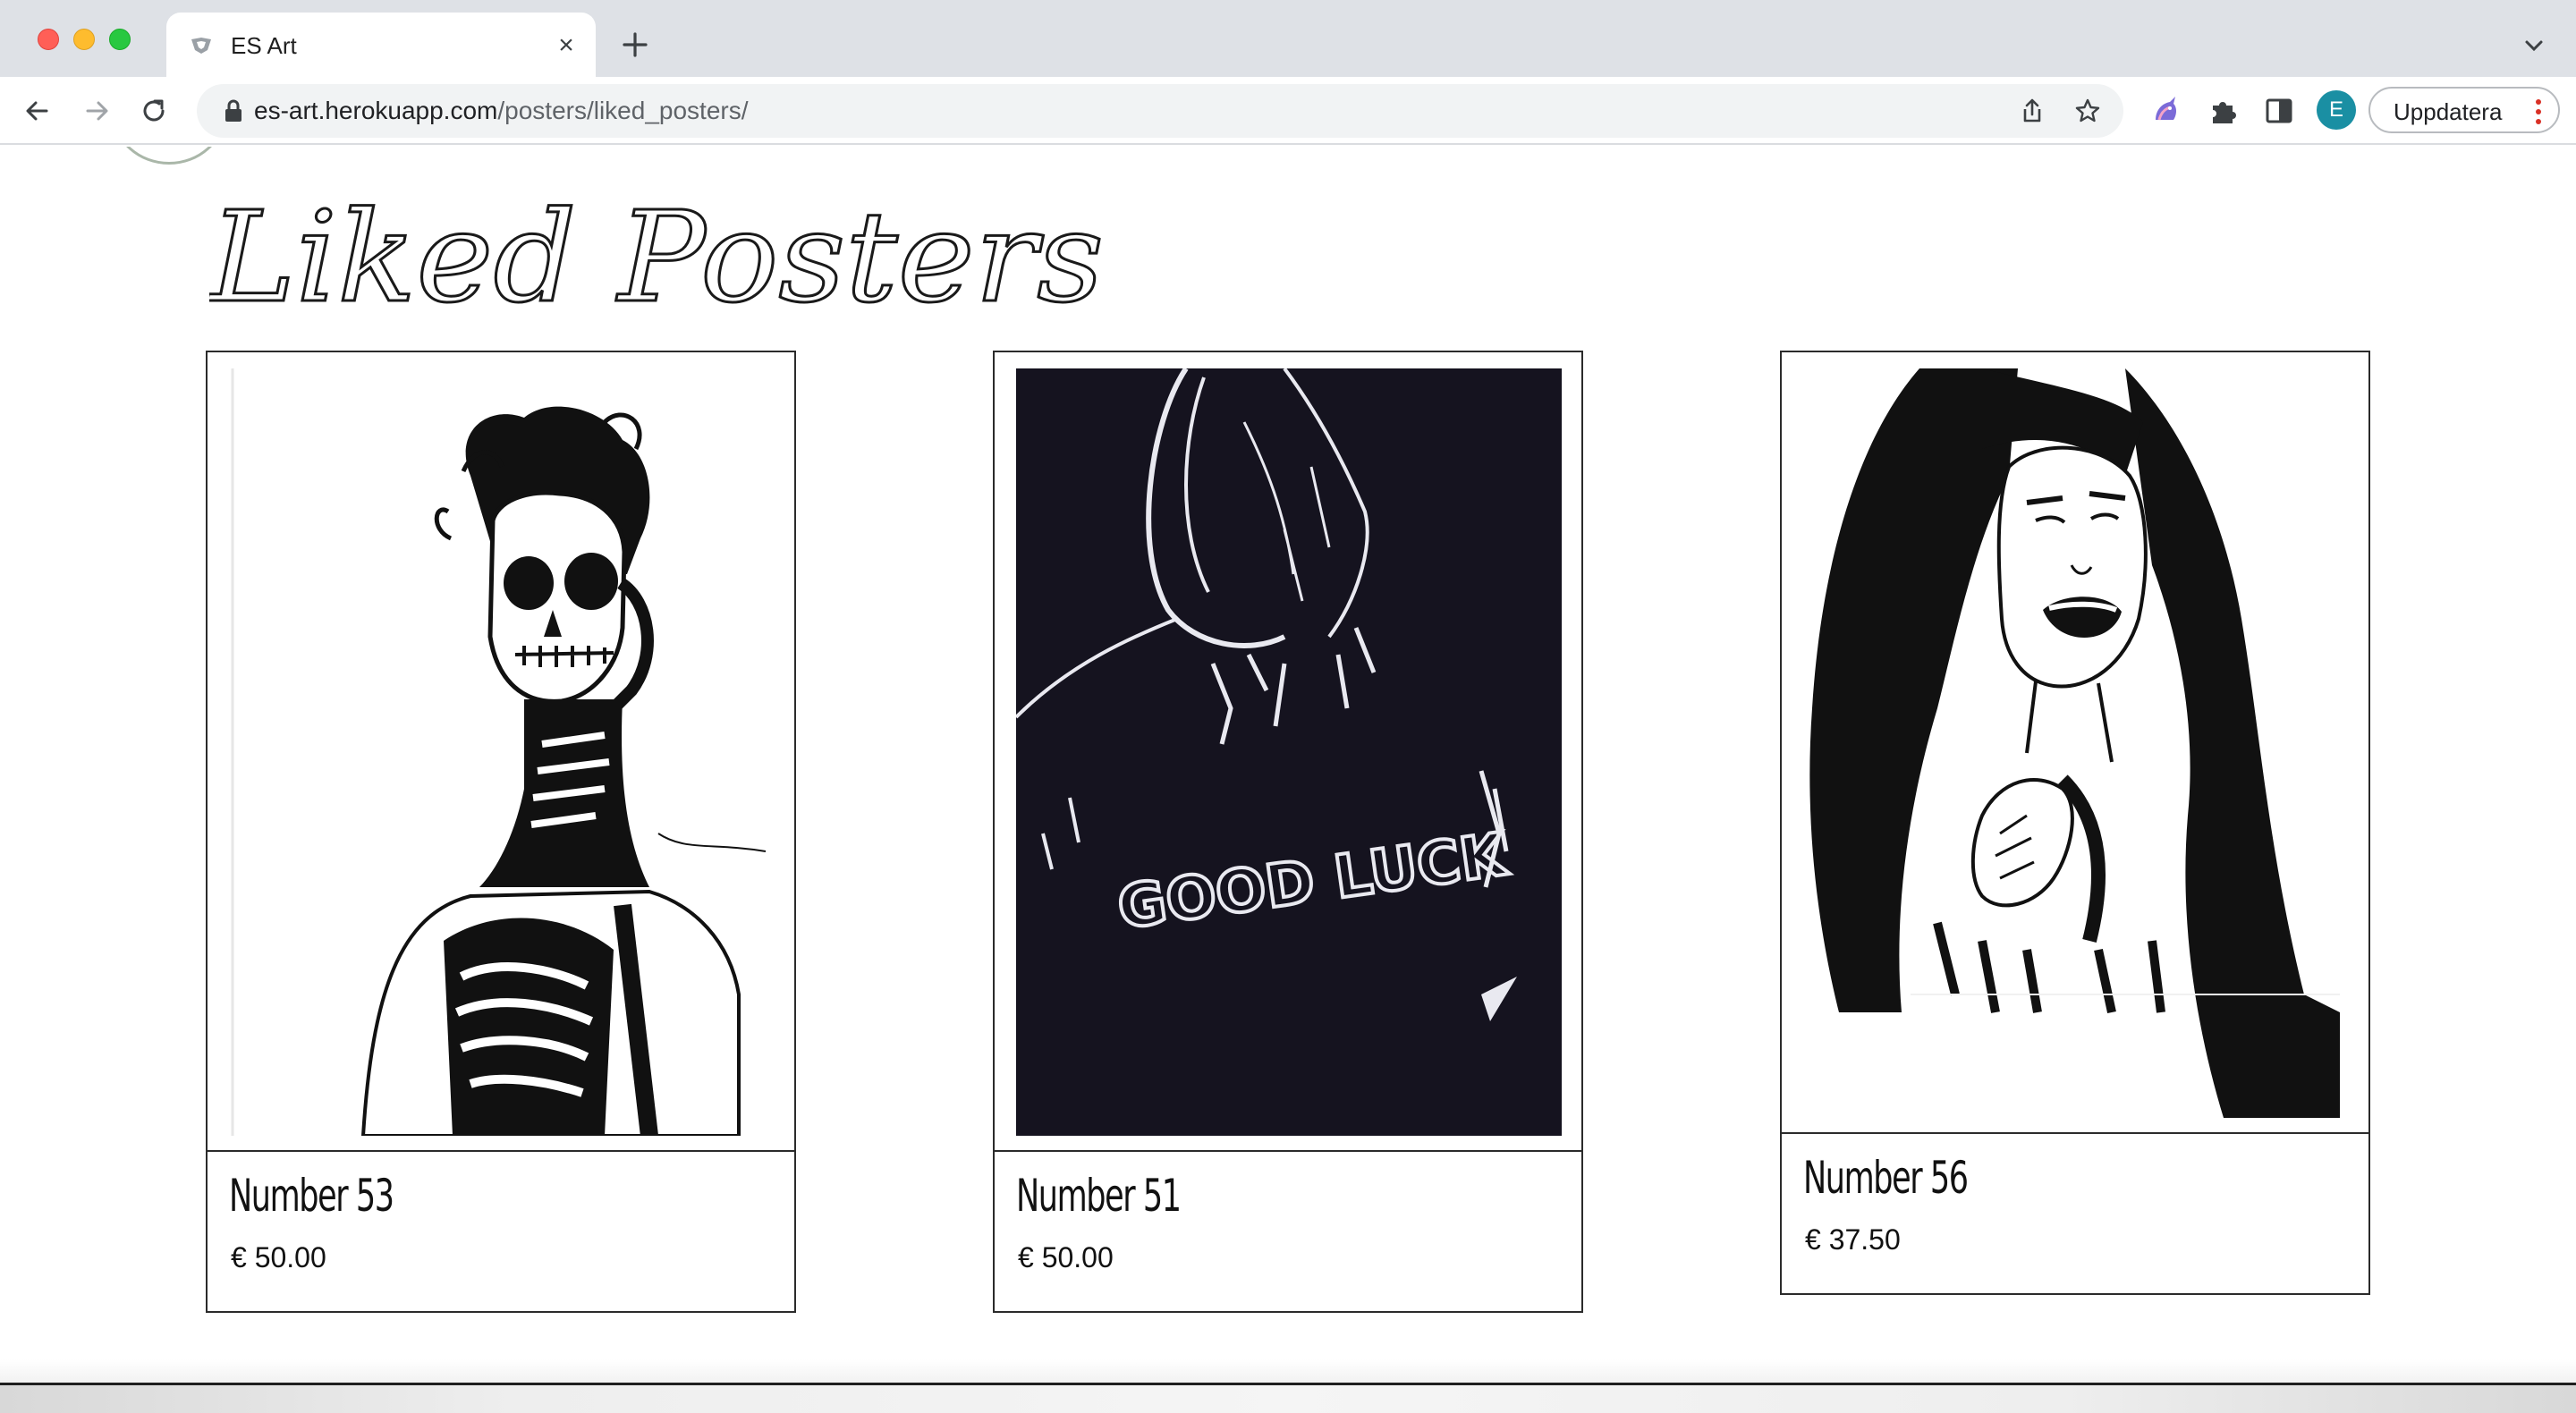 This screenshot has width=2576, height=1413. Describe the element at coordinates (37, 111) in the screenshot. I see `back-arrow-icon` at that location.